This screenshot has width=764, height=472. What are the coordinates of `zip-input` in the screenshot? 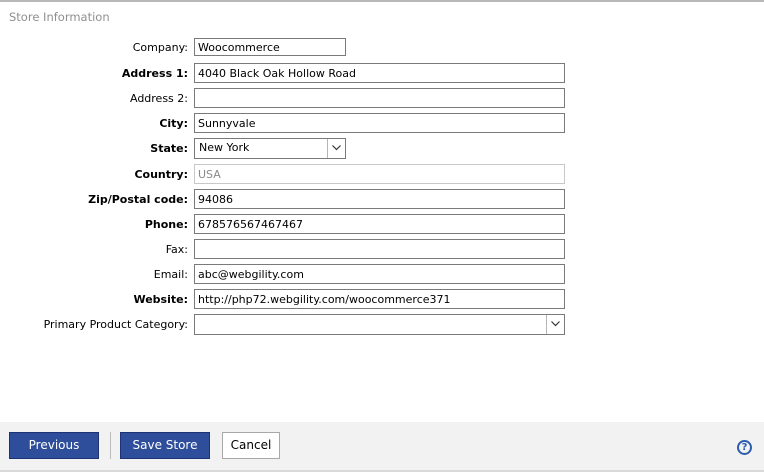 It's located at (379, 199).